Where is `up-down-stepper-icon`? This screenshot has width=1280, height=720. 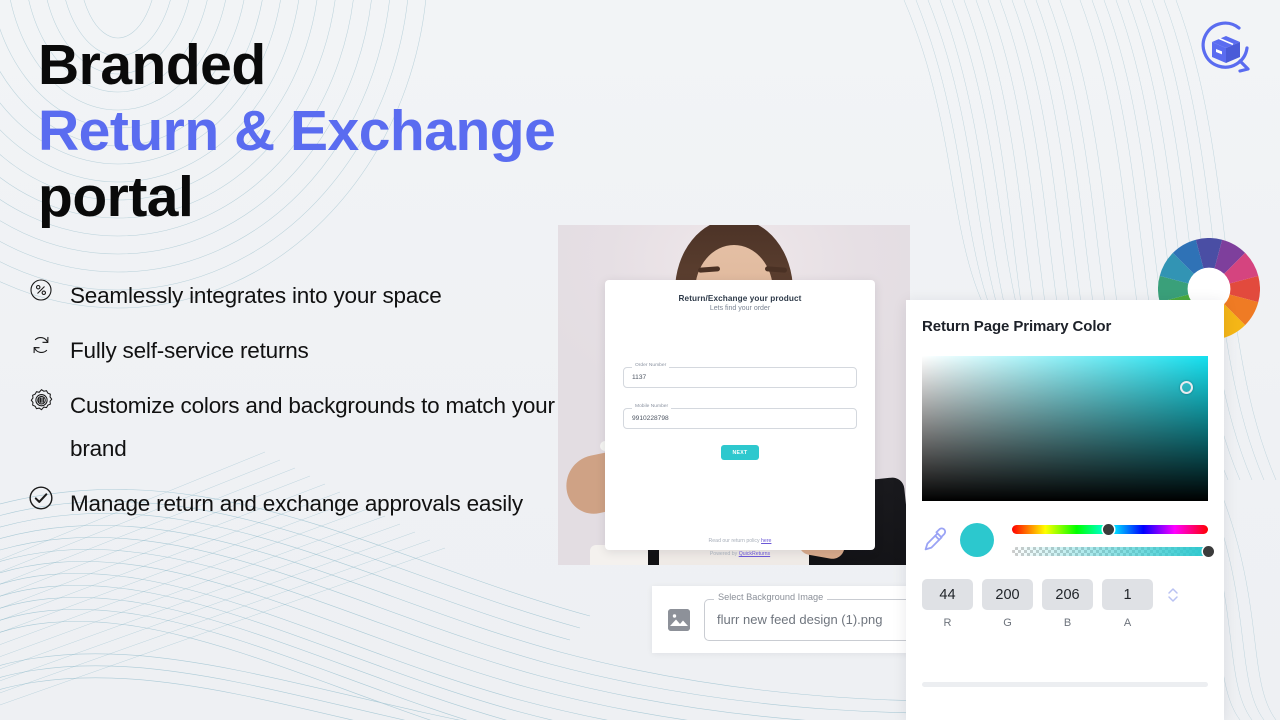
up-down-stepper-icon is located at coordinates (1173, 594).